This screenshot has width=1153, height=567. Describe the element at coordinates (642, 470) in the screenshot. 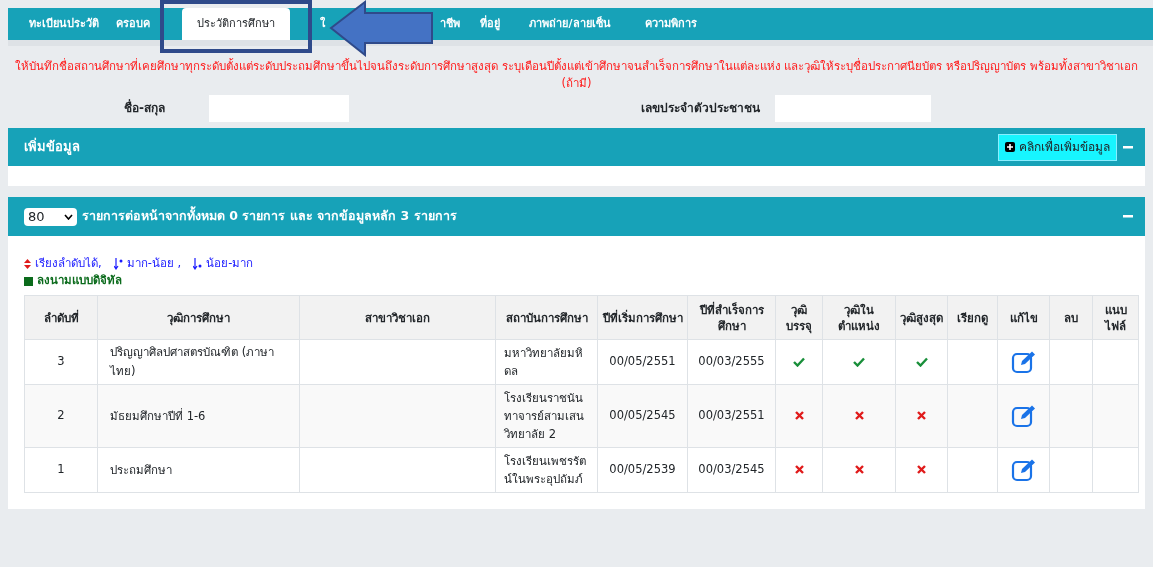

I see `table-cell: 00/05/2539` at that location.